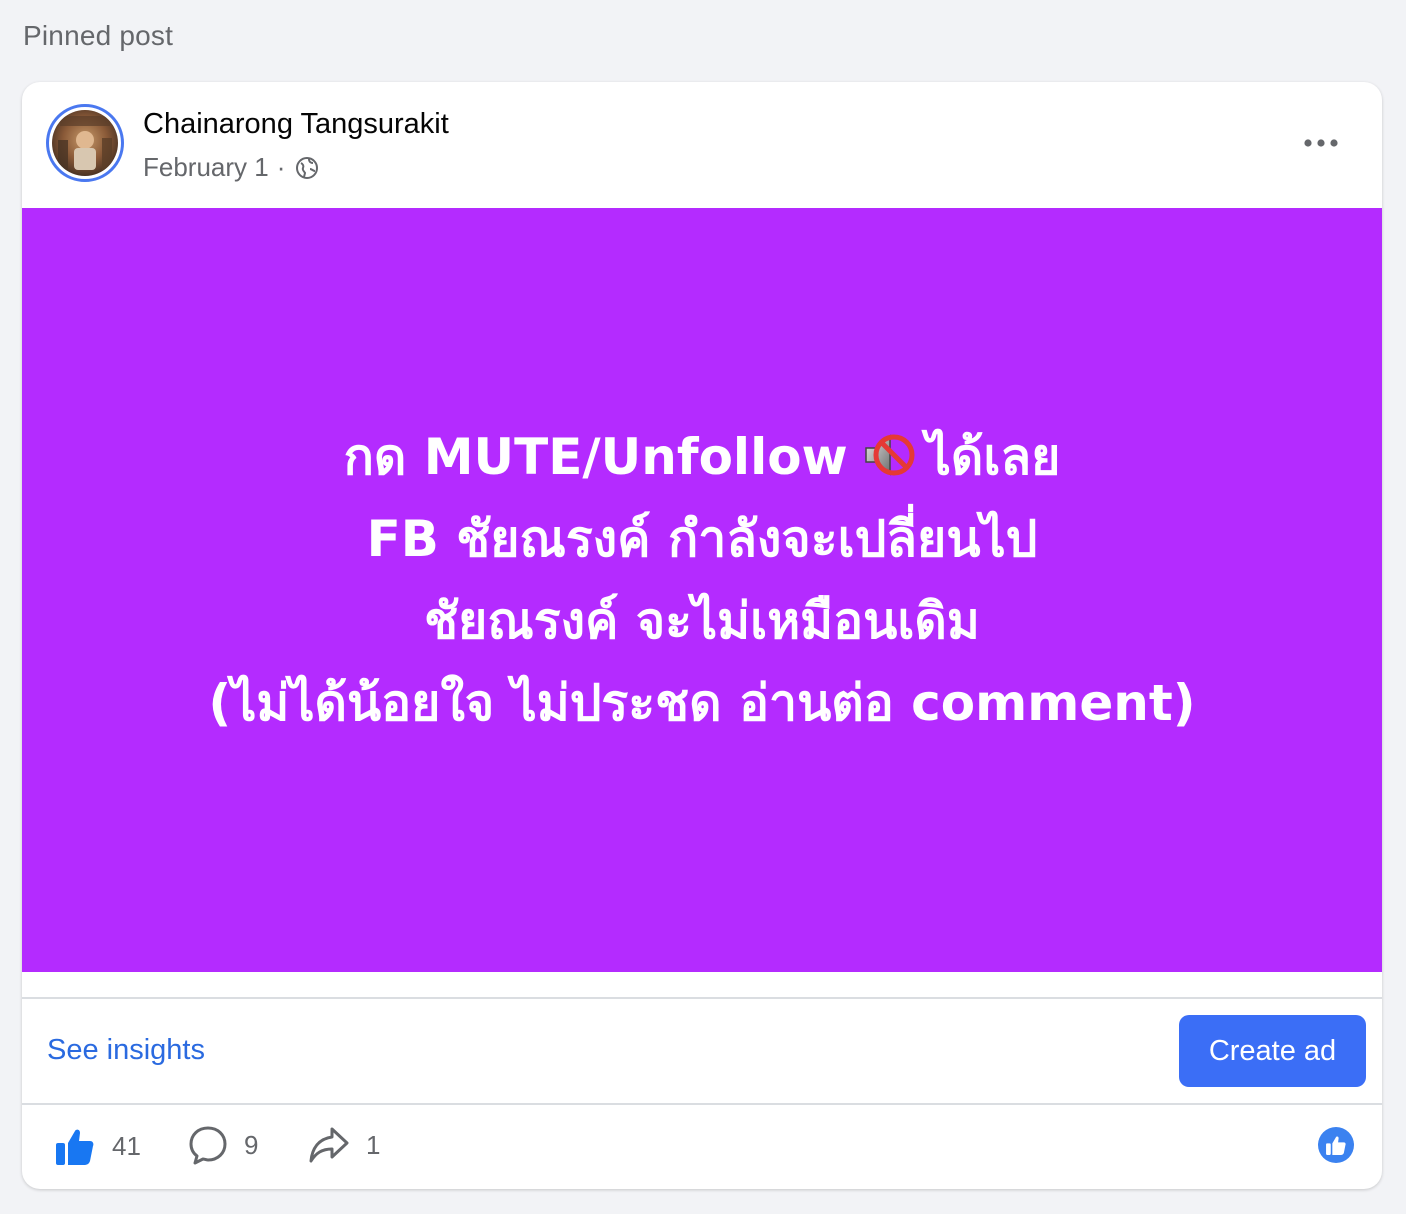  I want to click on see-insights-link: See insights, so click(126, 1050).